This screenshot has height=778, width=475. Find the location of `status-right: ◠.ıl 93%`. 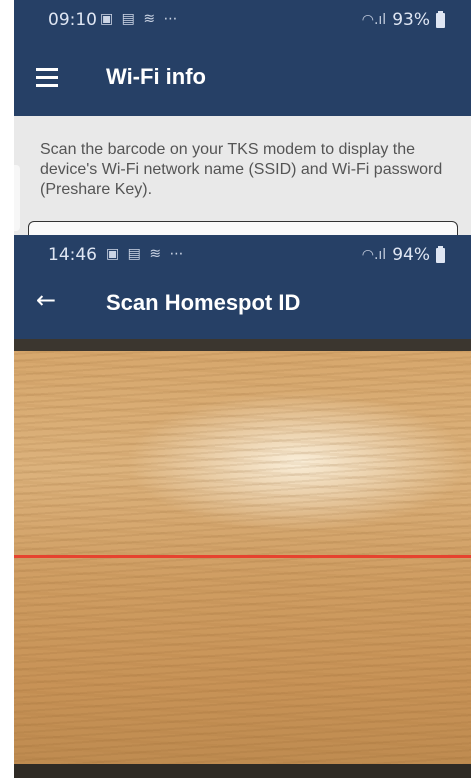

status-right: ◠.ıl 93% is located at coordinates (403, 20).